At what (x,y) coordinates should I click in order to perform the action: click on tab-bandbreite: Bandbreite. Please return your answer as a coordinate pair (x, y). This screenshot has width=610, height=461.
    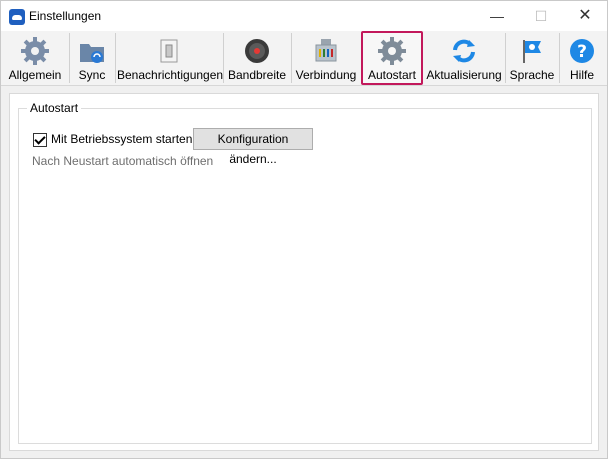
    Looking at the image, I should click on (257, 58).